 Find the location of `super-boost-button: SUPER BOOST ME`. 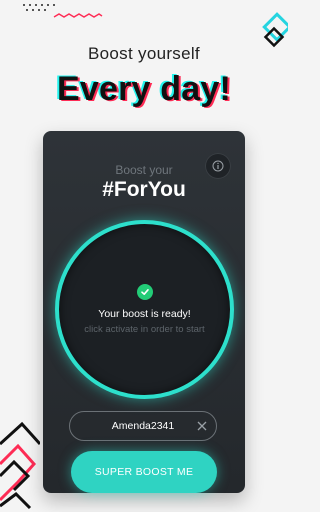

super-boost-button: SUPER BOOST ME is located at coordinates (144, 472).